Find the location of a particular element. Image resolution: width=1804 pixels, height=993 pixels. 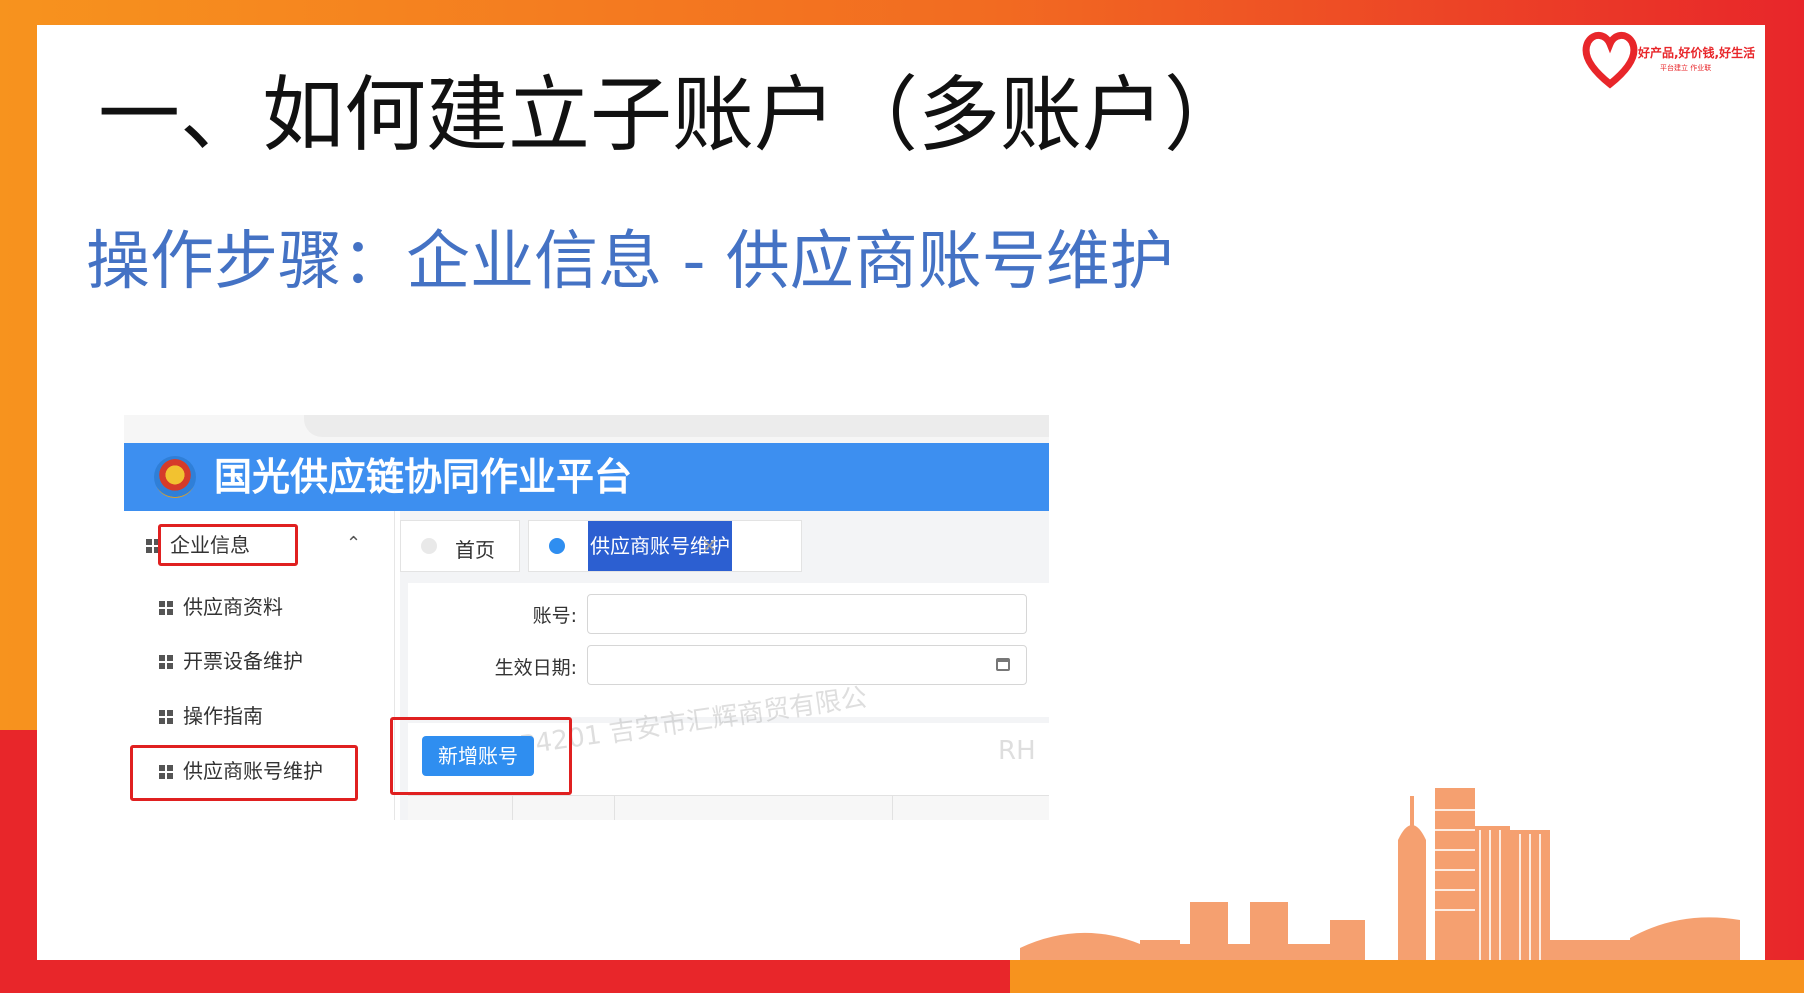

sidebar-item-supplier-info: 供应商资料 is located at coordinates (221, 605).